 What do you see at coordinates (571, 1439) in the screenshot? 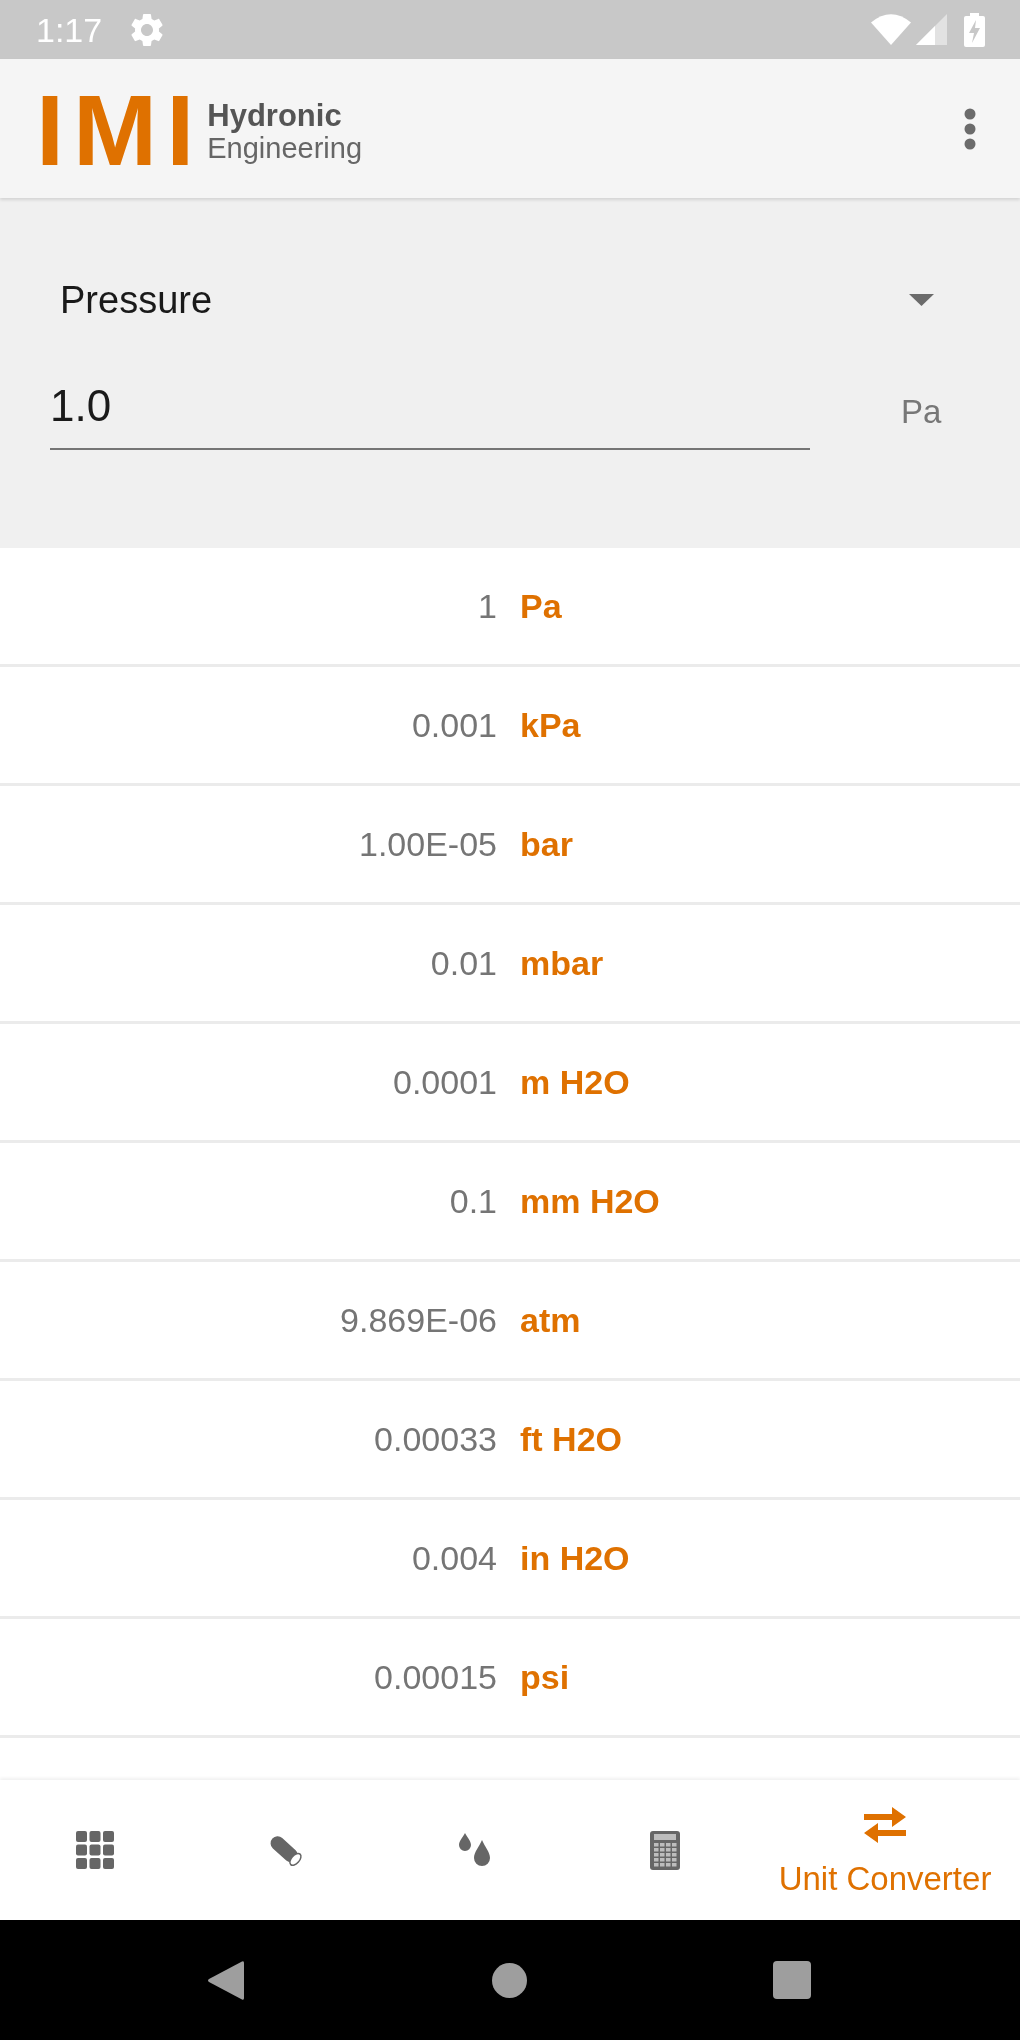
I see `result-unit: ft H2O` at bounding box center [571, 1439].